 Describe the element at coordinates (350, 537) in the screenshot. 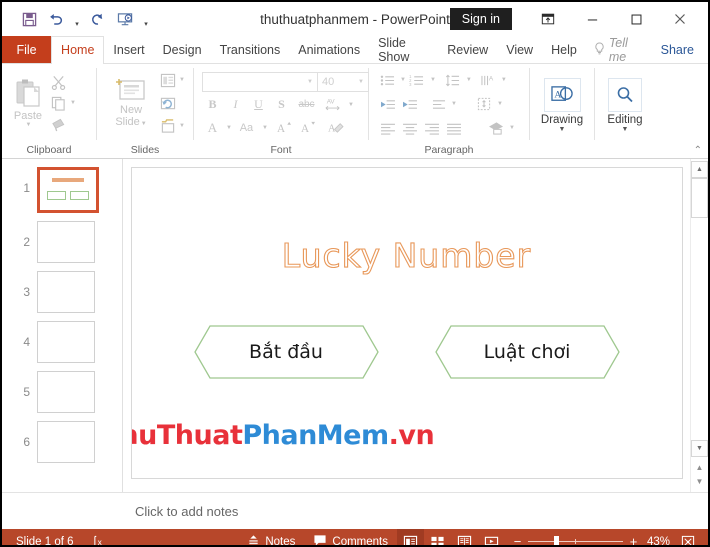

I see `comments-button: Comments` at that location.